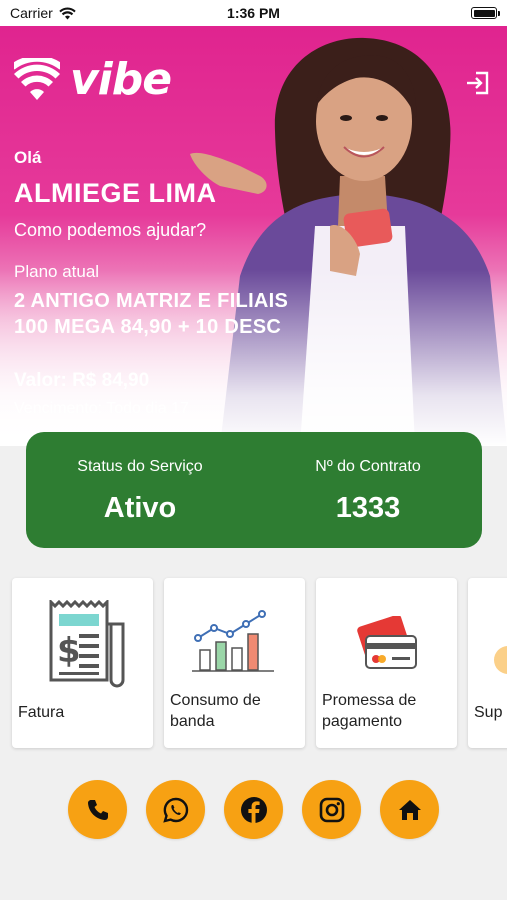 This screenshot has height=900, width=507. I want to click on contract-number: Nº do Contrato 1333, so click(368, 490).